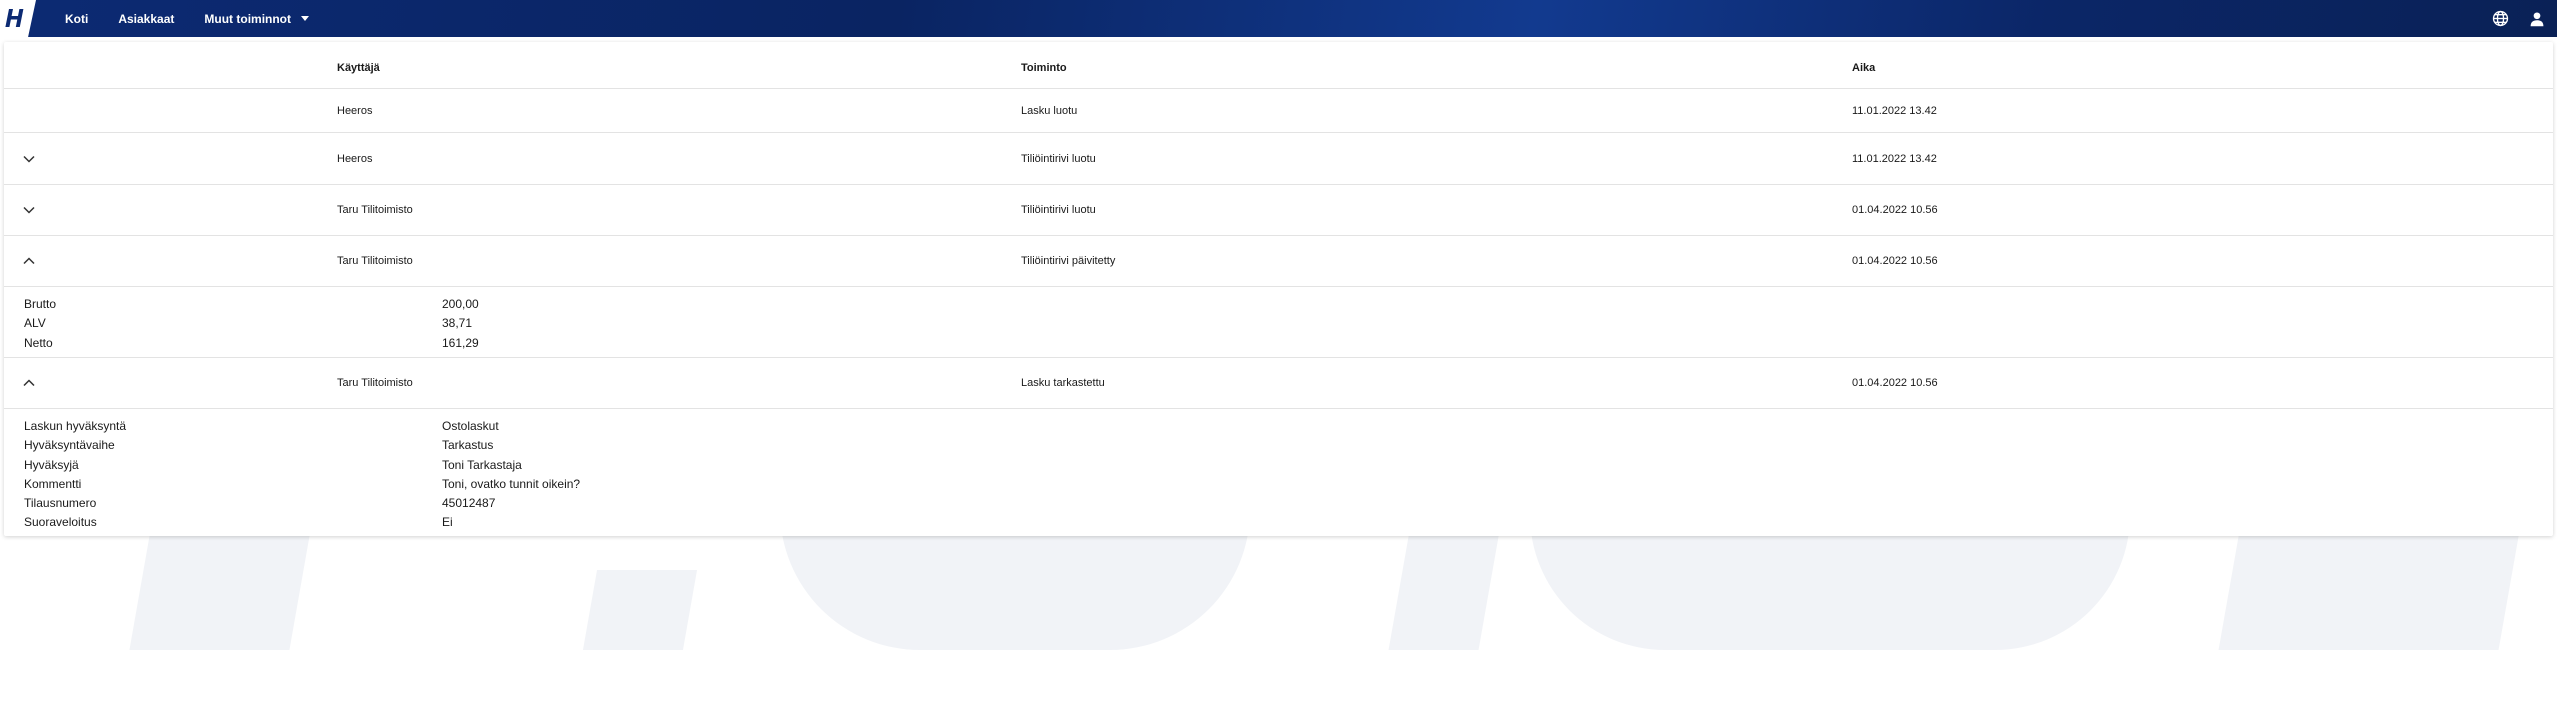 This screenshot has height=713, width=2557. I want to click on detail-row: Hyväksyjä Toni Tarkastaja, so click(1278, 465).